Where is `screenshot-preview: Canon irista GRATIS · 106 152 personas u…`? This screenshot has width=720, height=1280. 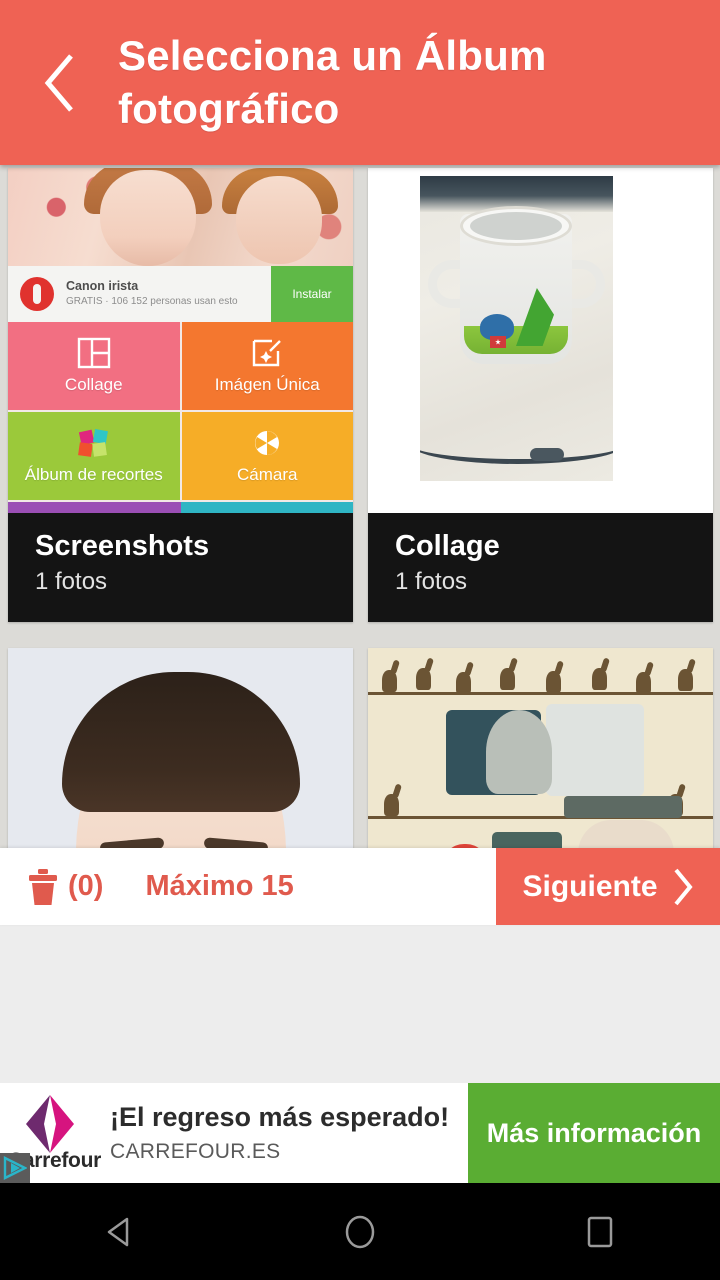
screenshot-preview: Canon irista GRATIS · 106 152 personas u… is located at coordinates (180, 340).